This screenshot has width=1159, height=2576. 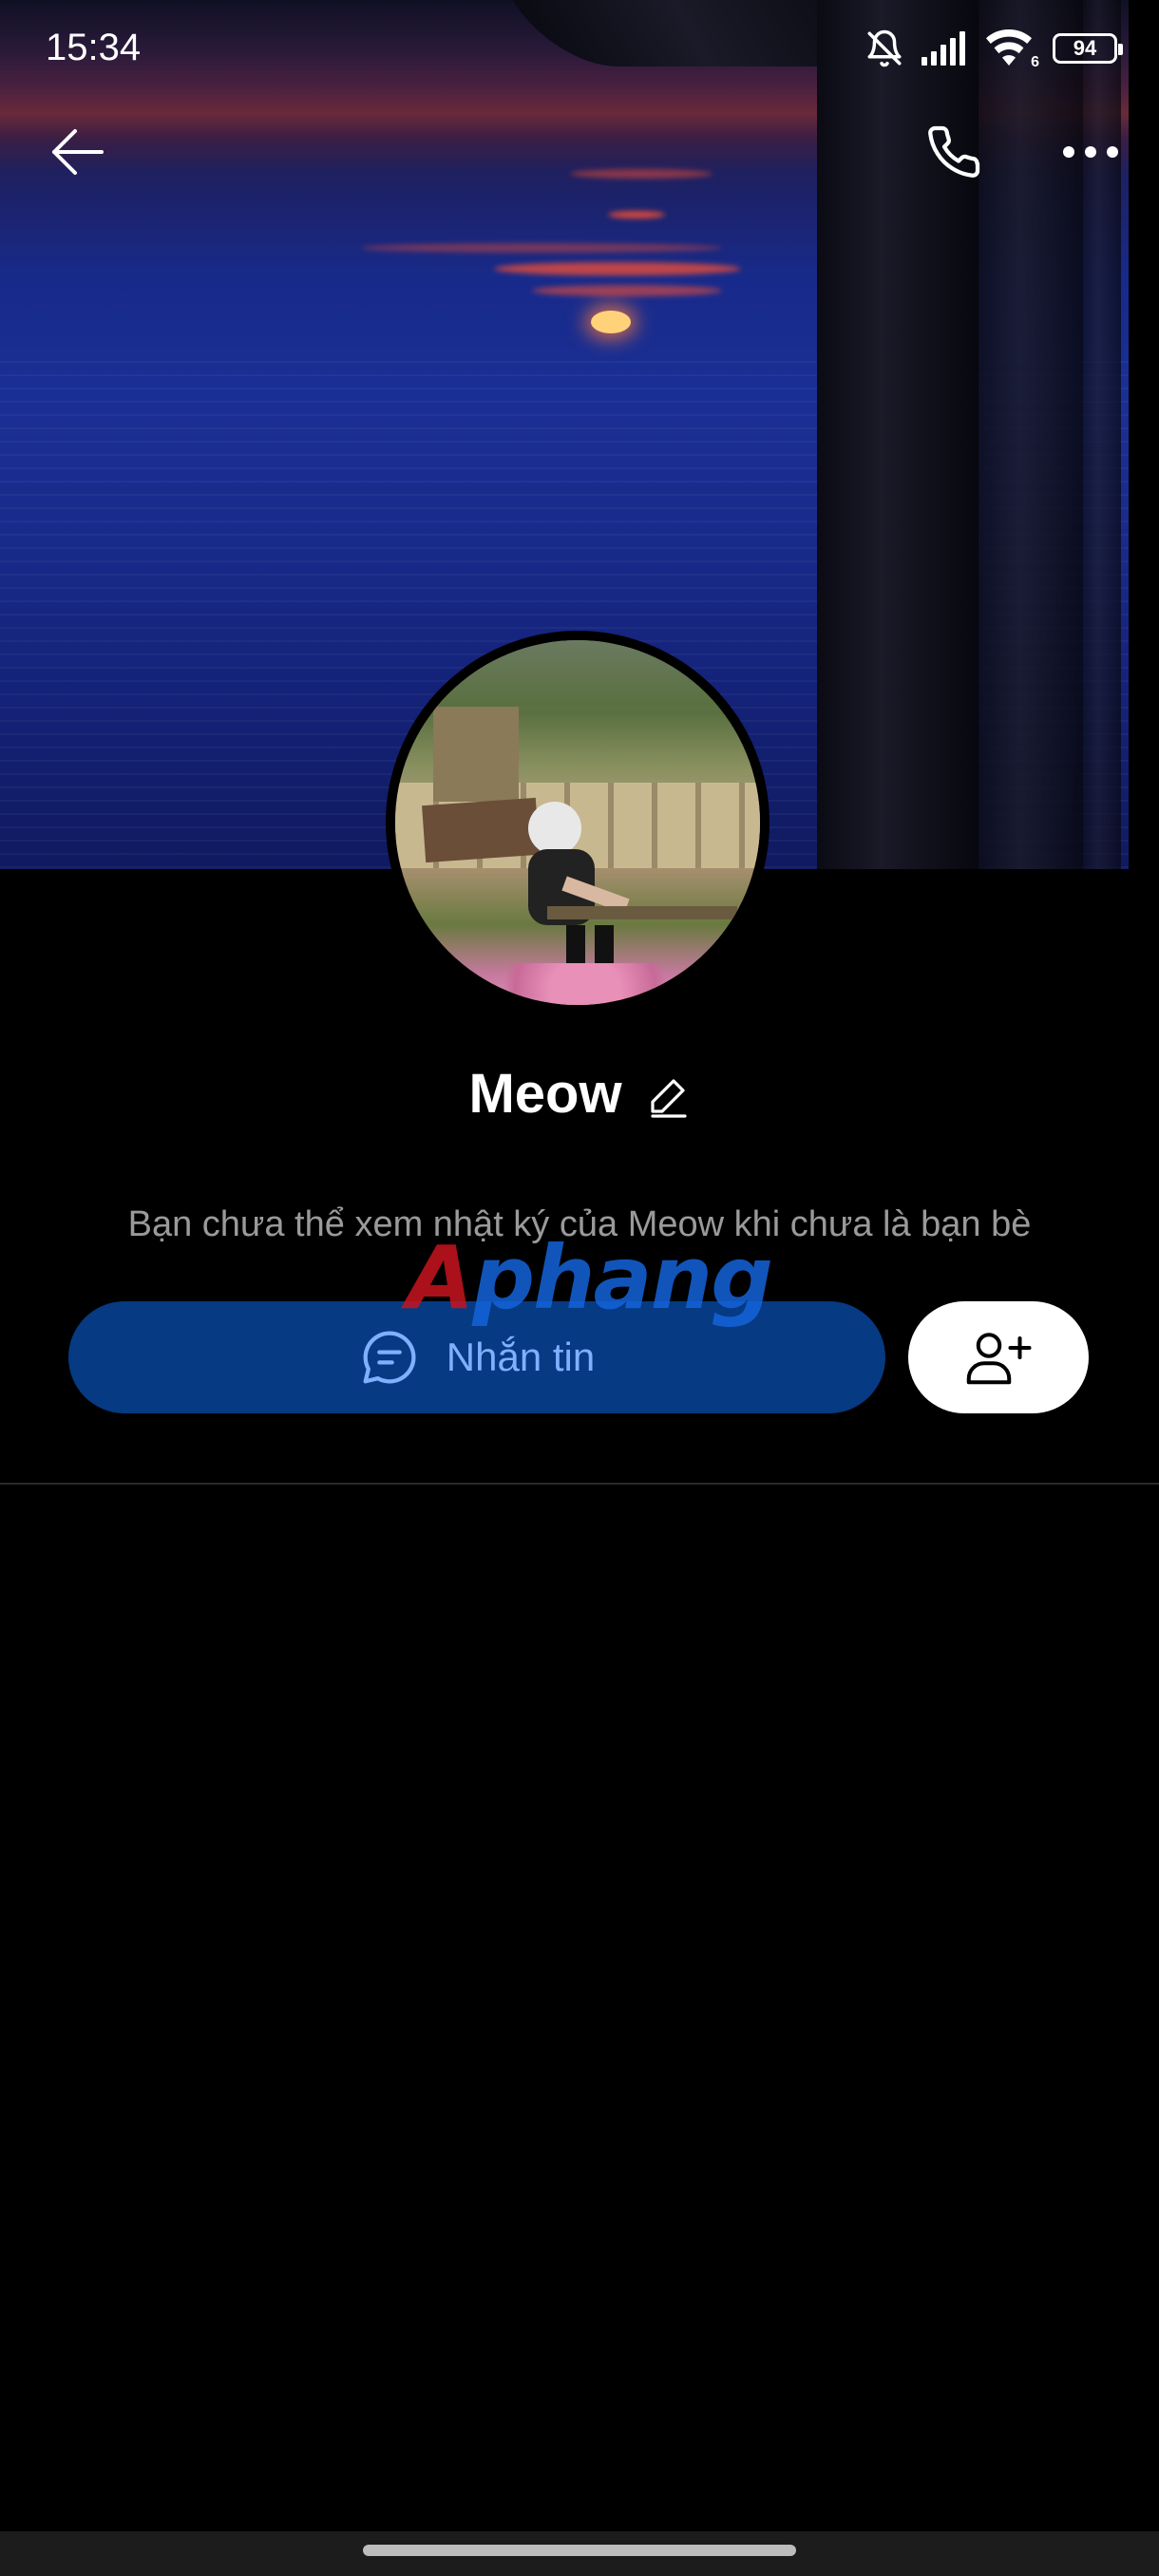 I want to click on home-indicator, so click(x=579, y=2550).